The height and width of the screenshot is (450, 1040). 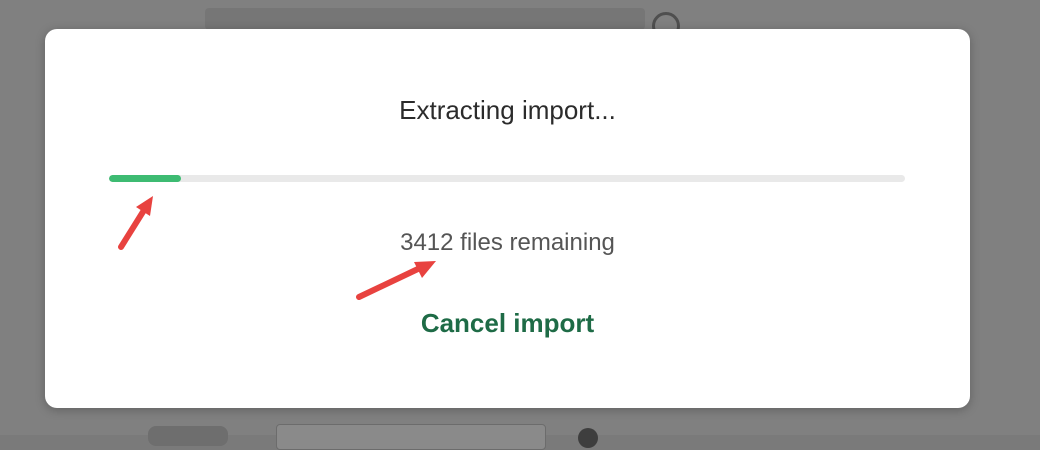 I want to click on cancel-import-link: Cancel import, so click(x=507, y=323).